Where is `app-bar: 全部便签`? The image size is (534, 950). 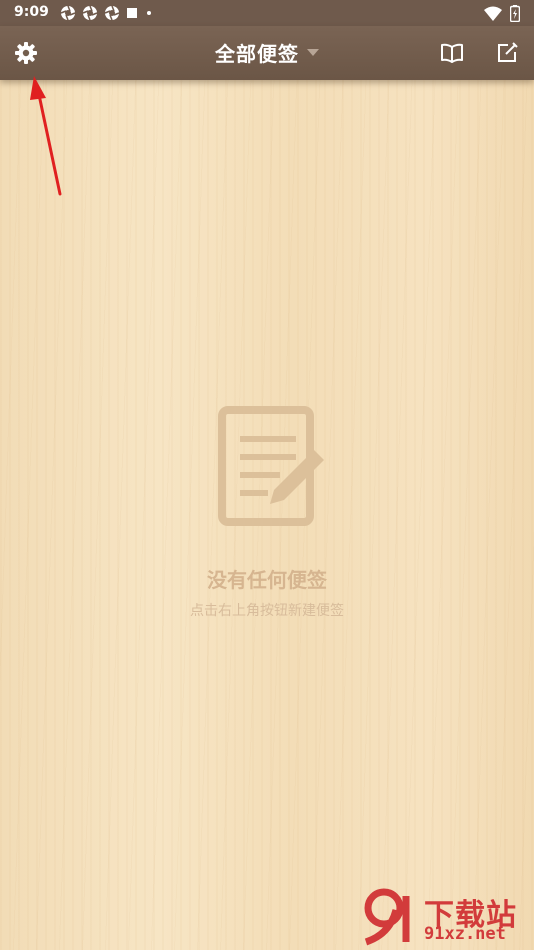
app-bar: 全部便签 is located at coordinates (267, 53).